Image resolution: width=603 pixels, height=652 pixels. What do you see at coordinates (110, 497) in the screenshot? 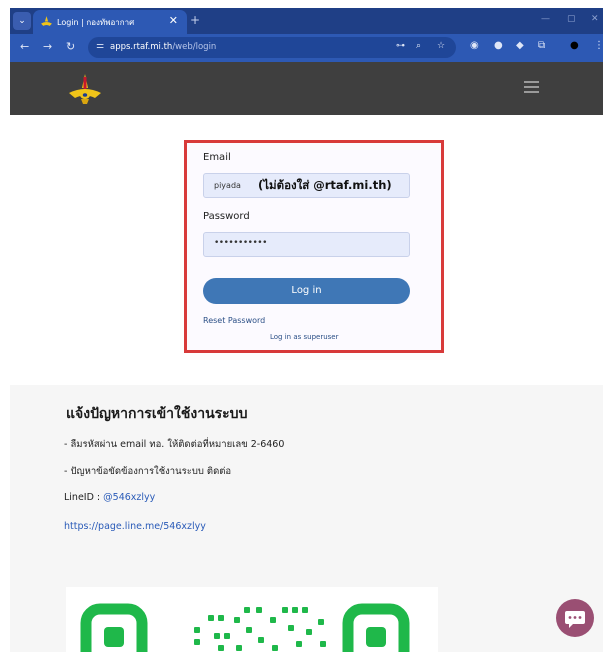
I see `line-id: LineID : @546xzlyy` at bounding box center [110, 497].